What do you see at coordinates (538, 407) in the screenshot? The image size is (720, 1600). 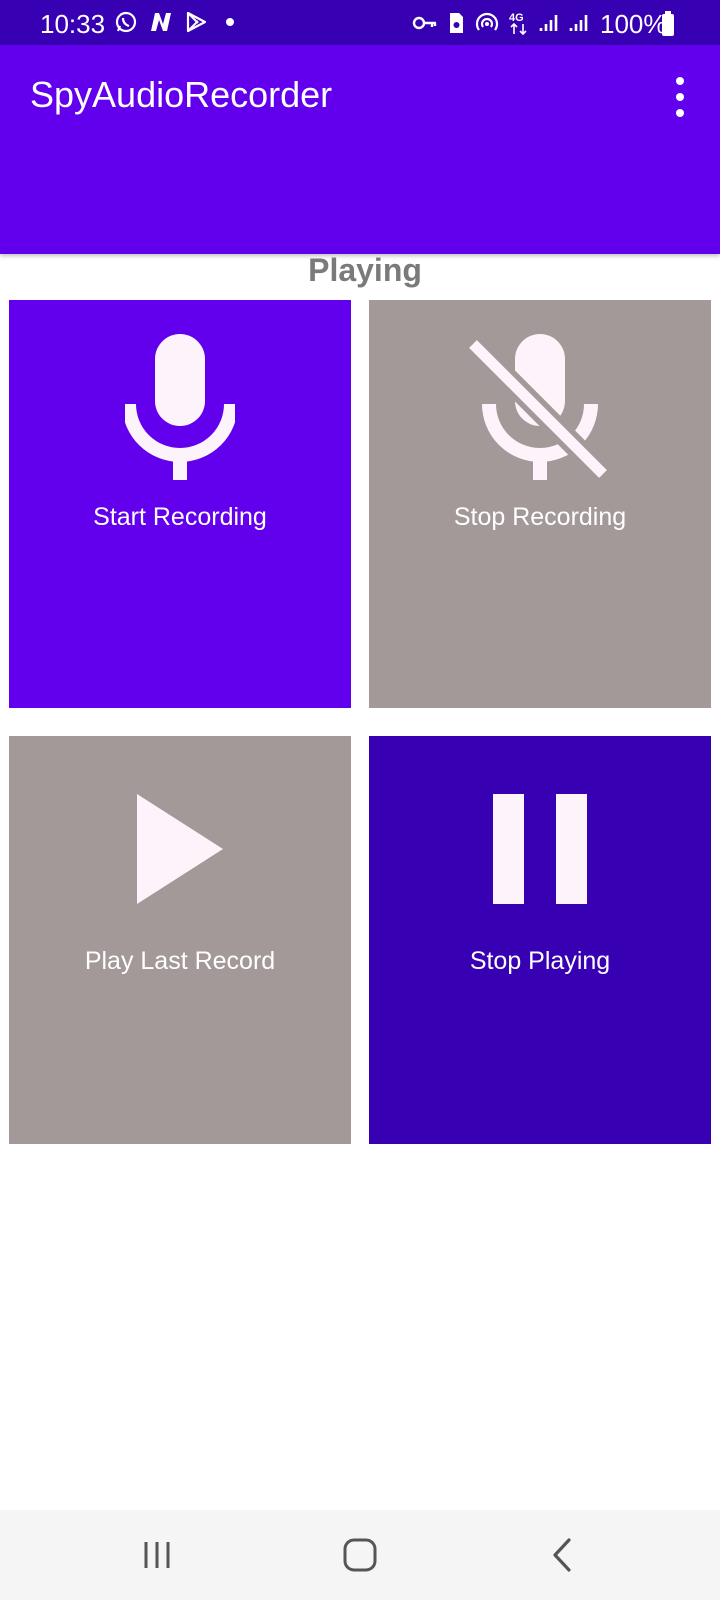 I see `microphone-off-icon` at bounding box center [538, 407].